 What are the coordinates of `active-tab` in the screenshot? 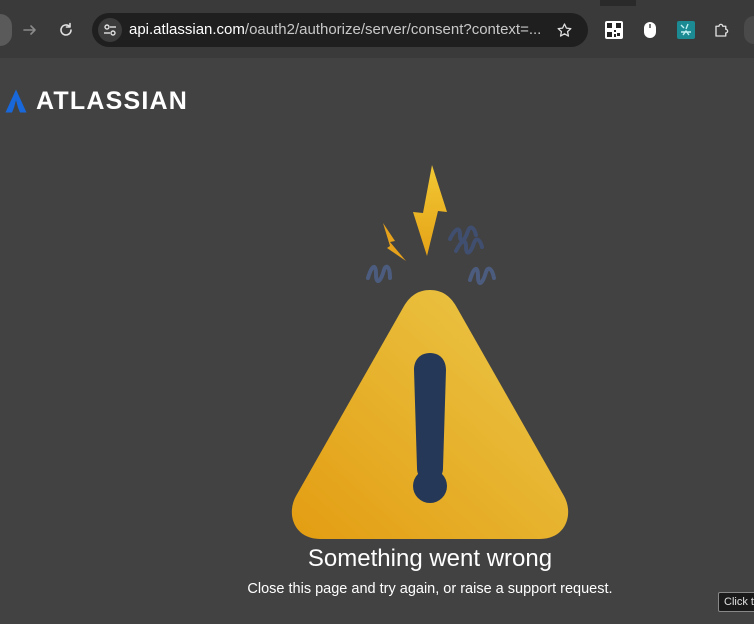 It's located at (300, 3).